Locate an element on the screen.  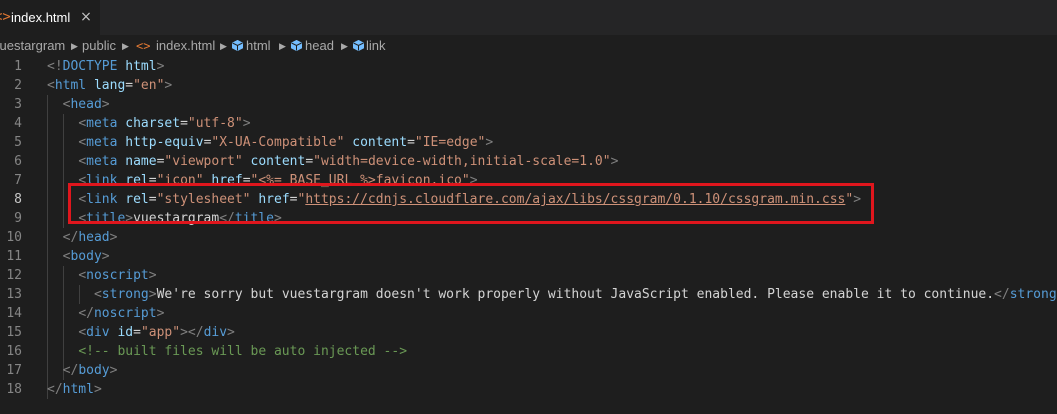
code-token: head is located at coordinates (94, 237).